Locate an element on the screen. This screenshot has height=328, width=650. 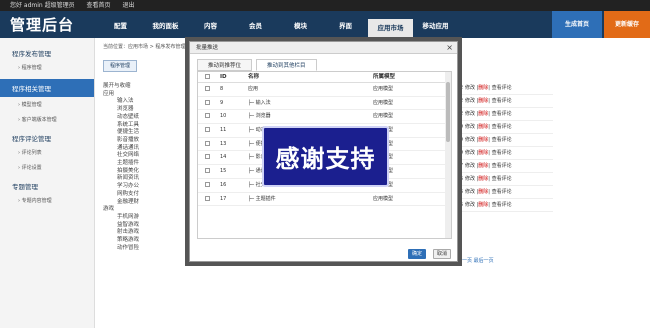
nav-modules: 模块 is located at coordinates (300, 24).